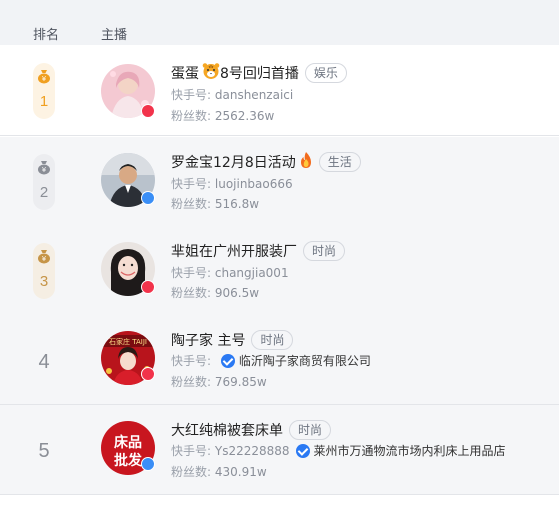  Describe the element at coordinates (234, 251) in the screenshot. I see `anchor-name: 芈姐在广州开服装厂` at that location.